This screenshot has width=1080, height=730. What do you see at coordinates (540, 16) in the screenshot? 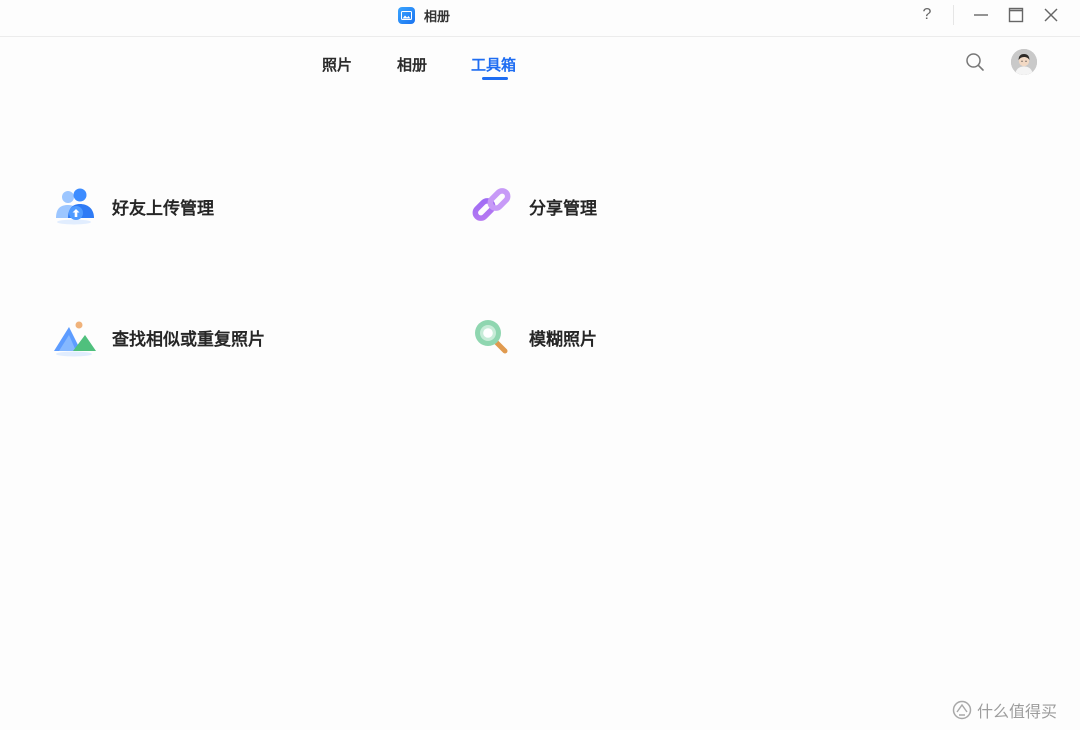
I see `title-bar: 相册 ?` at bounding box center [540, 16].